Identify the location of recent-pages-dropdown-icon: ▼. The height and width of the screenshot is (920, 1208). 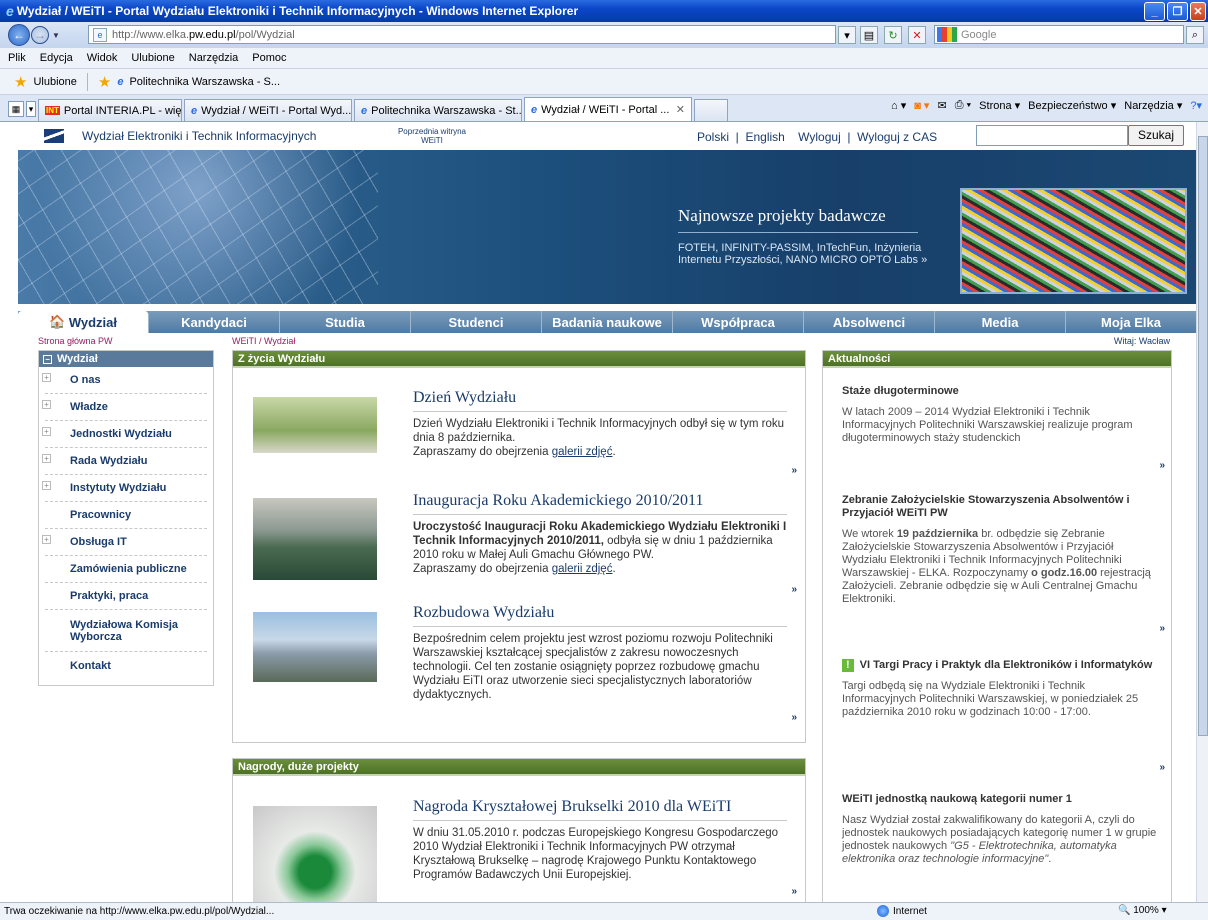
(56, 35).